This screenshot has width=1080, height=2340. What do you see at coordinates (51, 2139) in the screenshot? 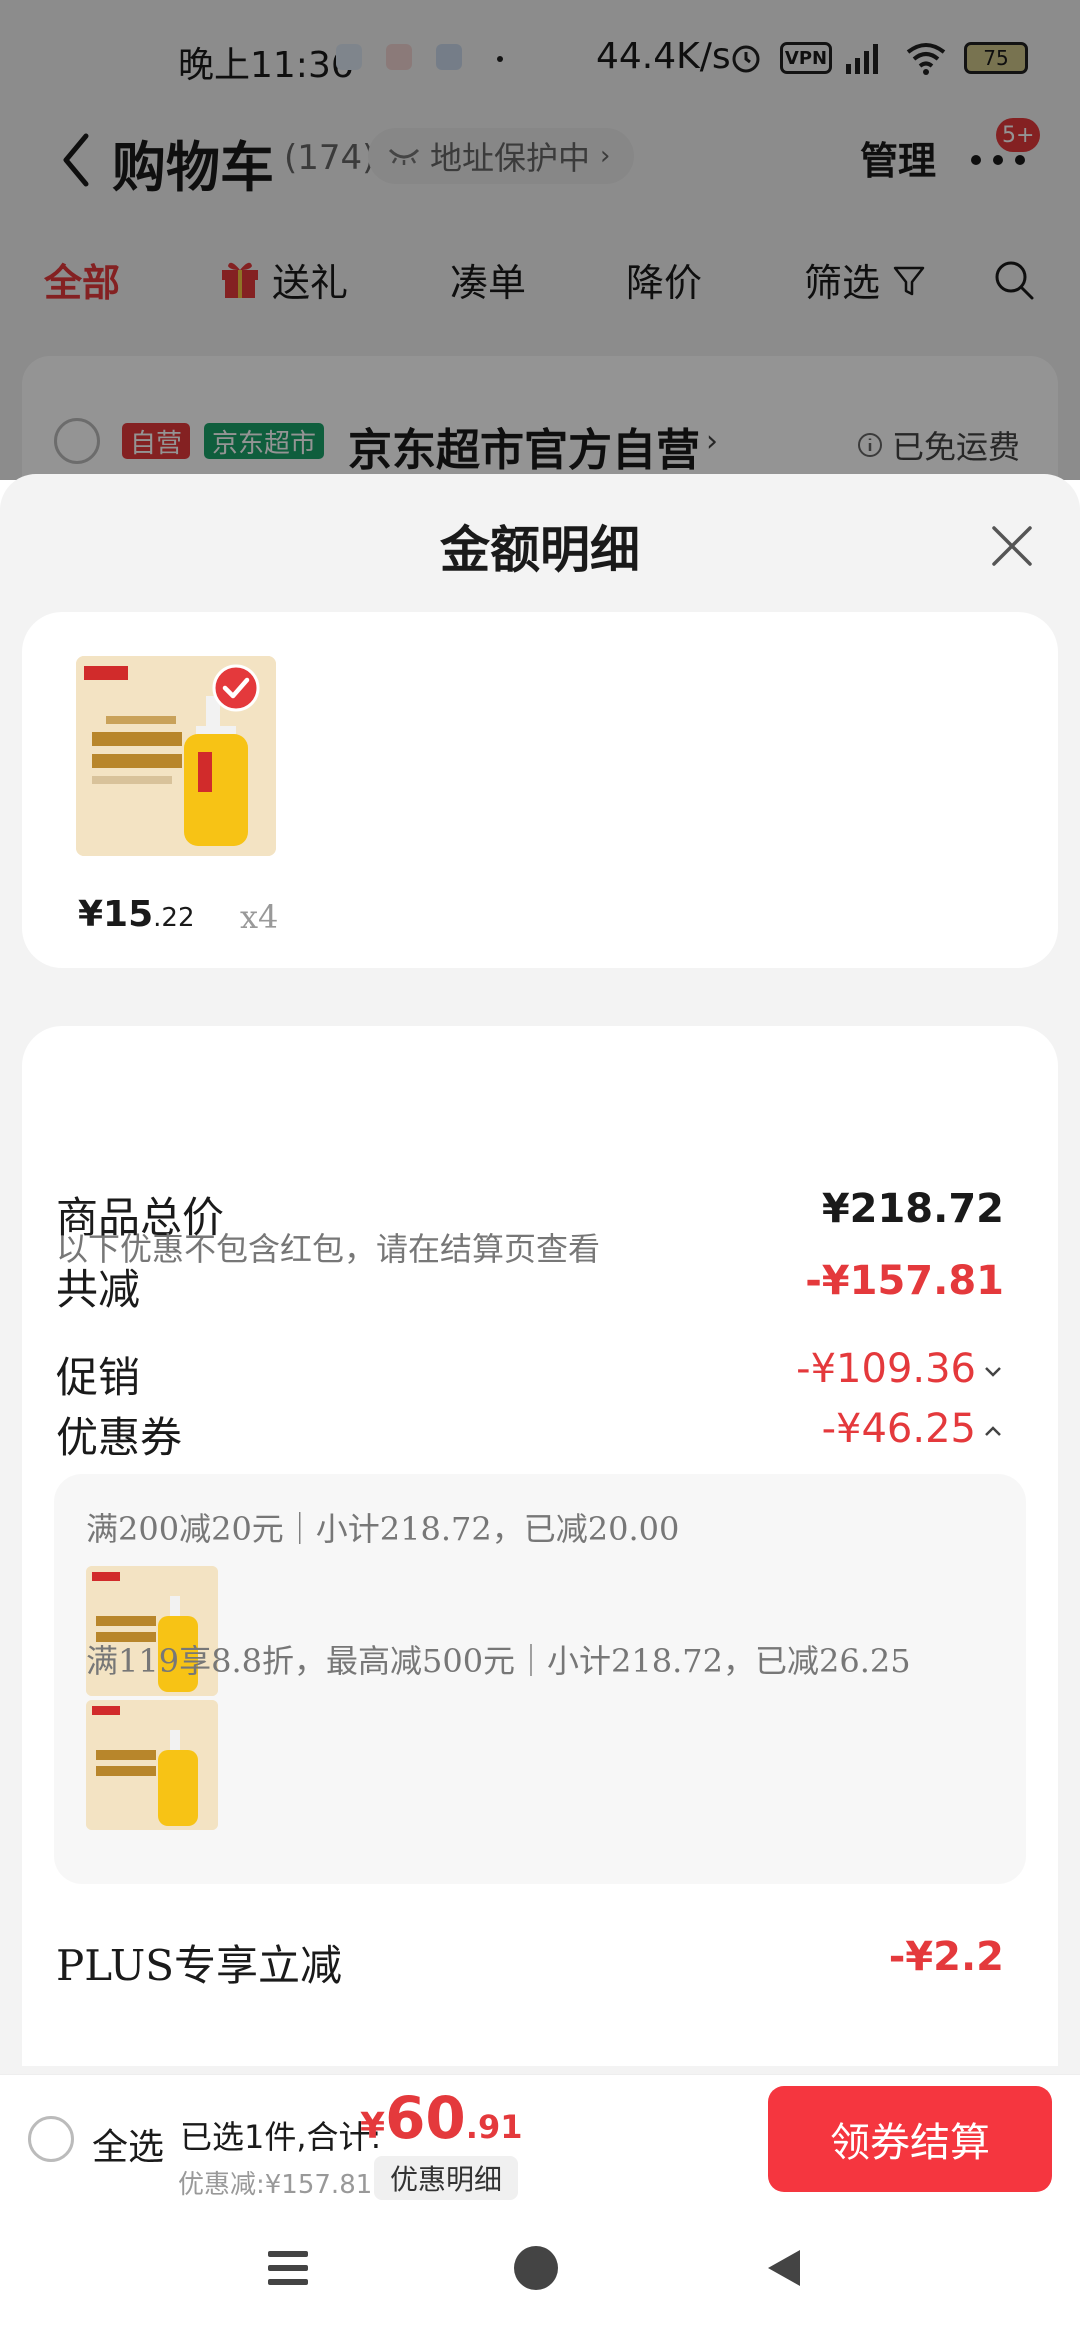
I see `select-all-radio` at bounding box center [51, 2139].